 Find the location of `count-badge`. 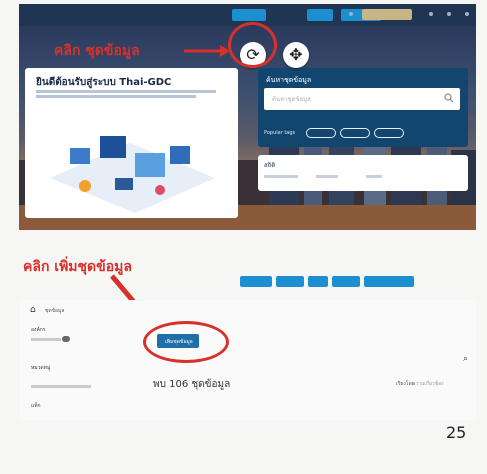

count-badge is located at coordinates (66, 339).